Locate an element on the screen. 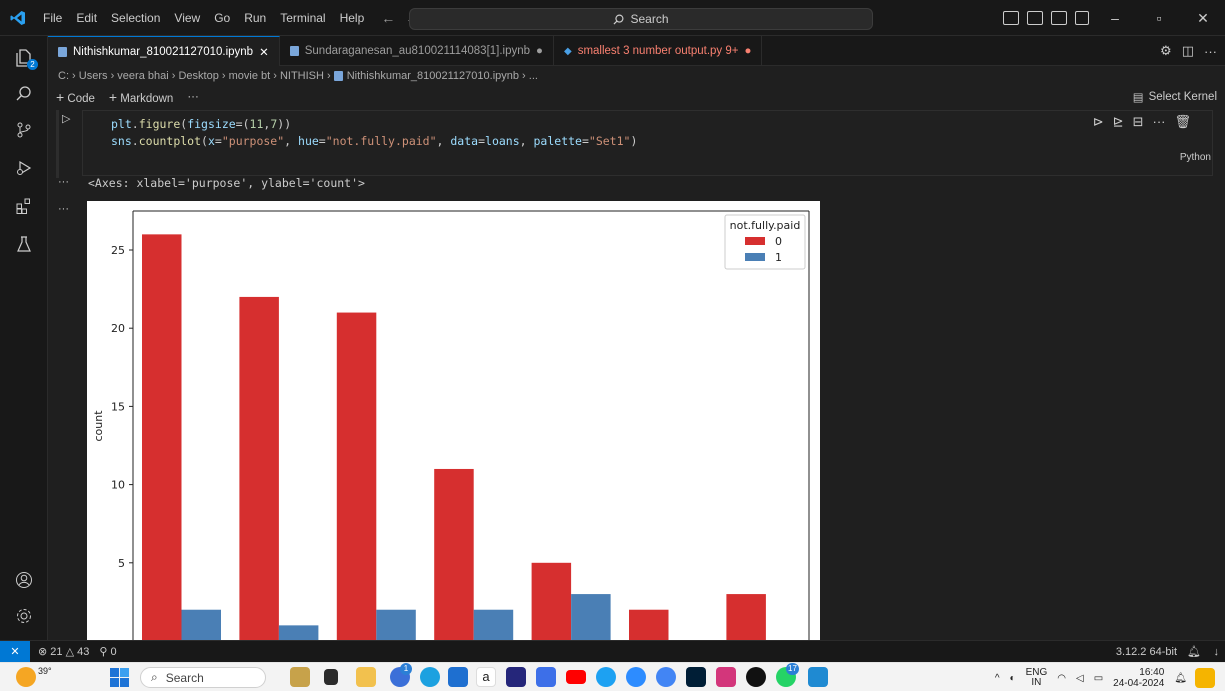 This screenshot has height=691, width=1225. menu-go: Go is located at coordinates (222, 18).